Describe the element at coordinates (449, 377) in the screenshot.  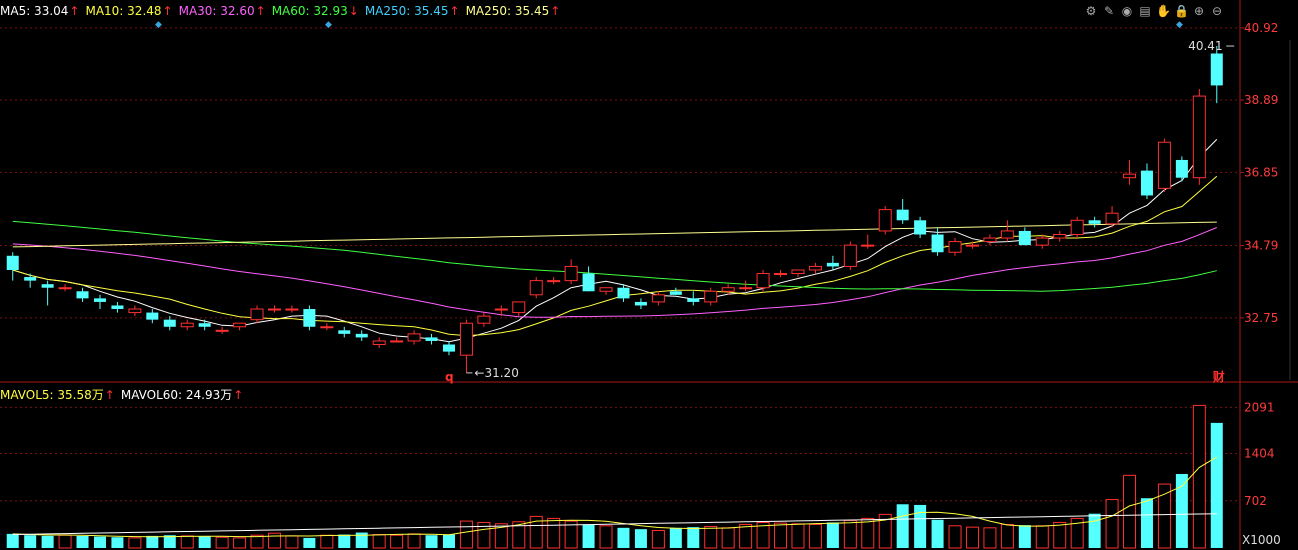
I see `event-flag-label: q` at that location.